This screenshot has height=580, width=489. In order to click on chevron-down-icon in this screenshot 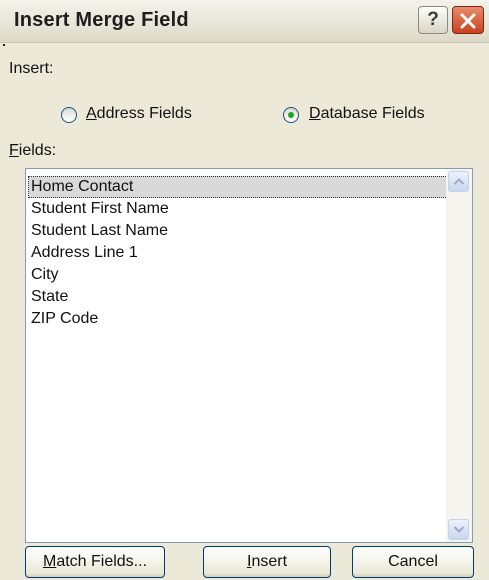, I will do `click(459, 529)`.